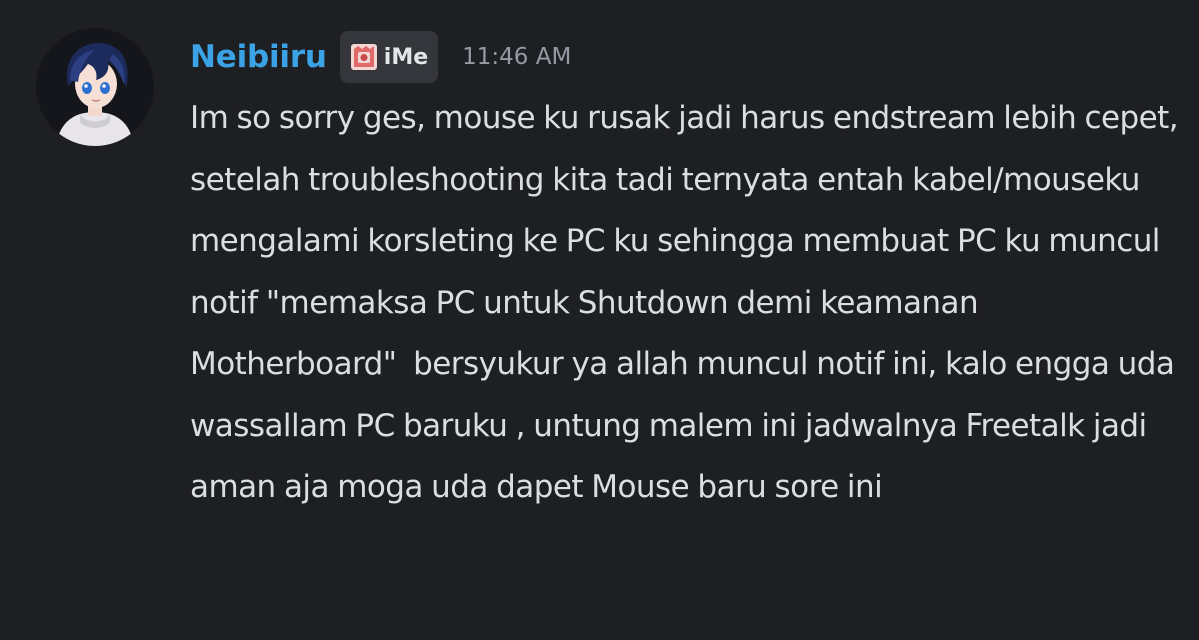  I want to click on message-header: Neibiiru iMe 11:46 AM, so click(380, 57).